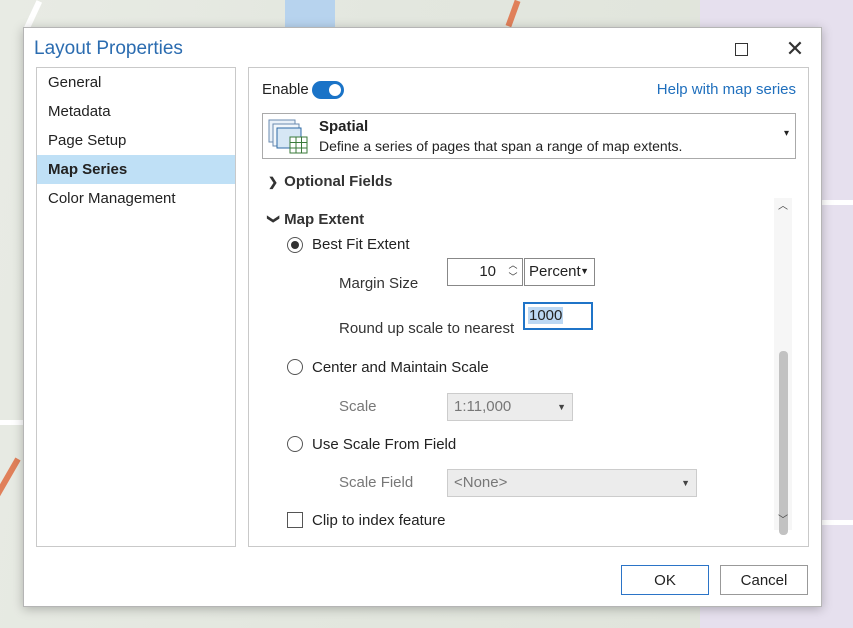 The width and height of the screenshot is (853, 628). Describe the element at coordinates (379, 520) in the screenshot. I see `clip-label: Clip to index feature` at that location.